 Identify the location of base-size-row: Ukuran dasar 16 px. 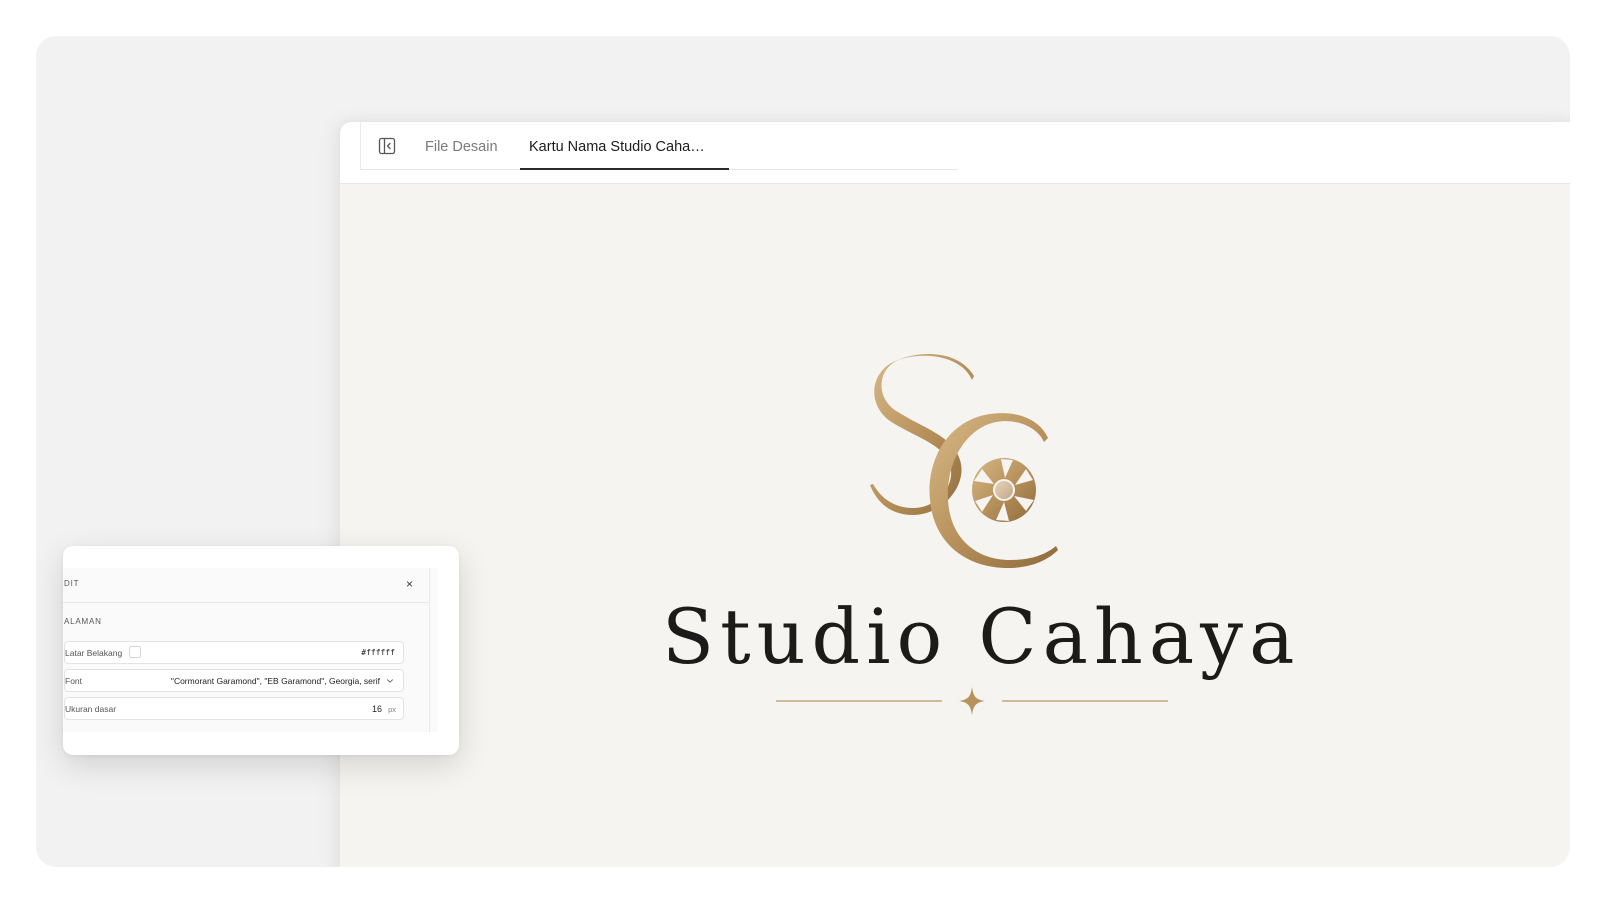
(234, 708).